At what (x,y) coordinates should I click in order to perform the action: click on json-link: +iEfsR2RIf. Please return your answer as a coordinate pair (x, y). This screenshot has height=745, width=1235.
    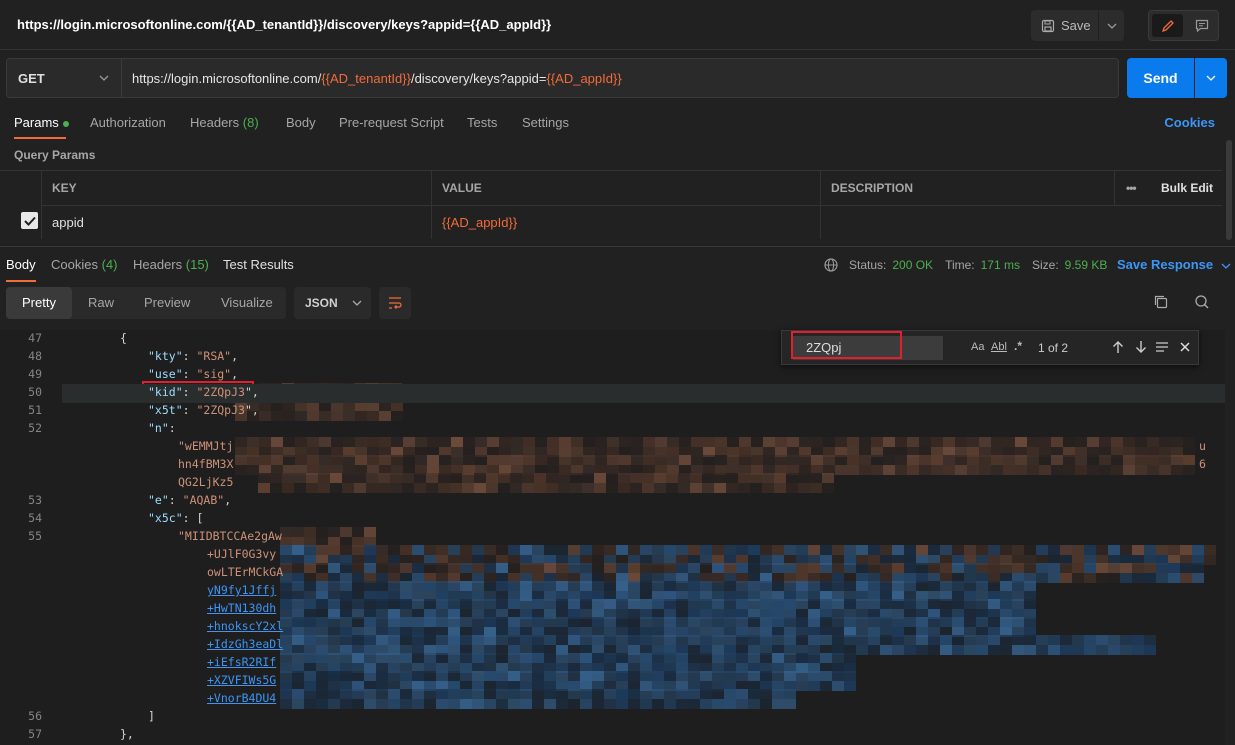
    Looking at the image, I should click on (241, 662).